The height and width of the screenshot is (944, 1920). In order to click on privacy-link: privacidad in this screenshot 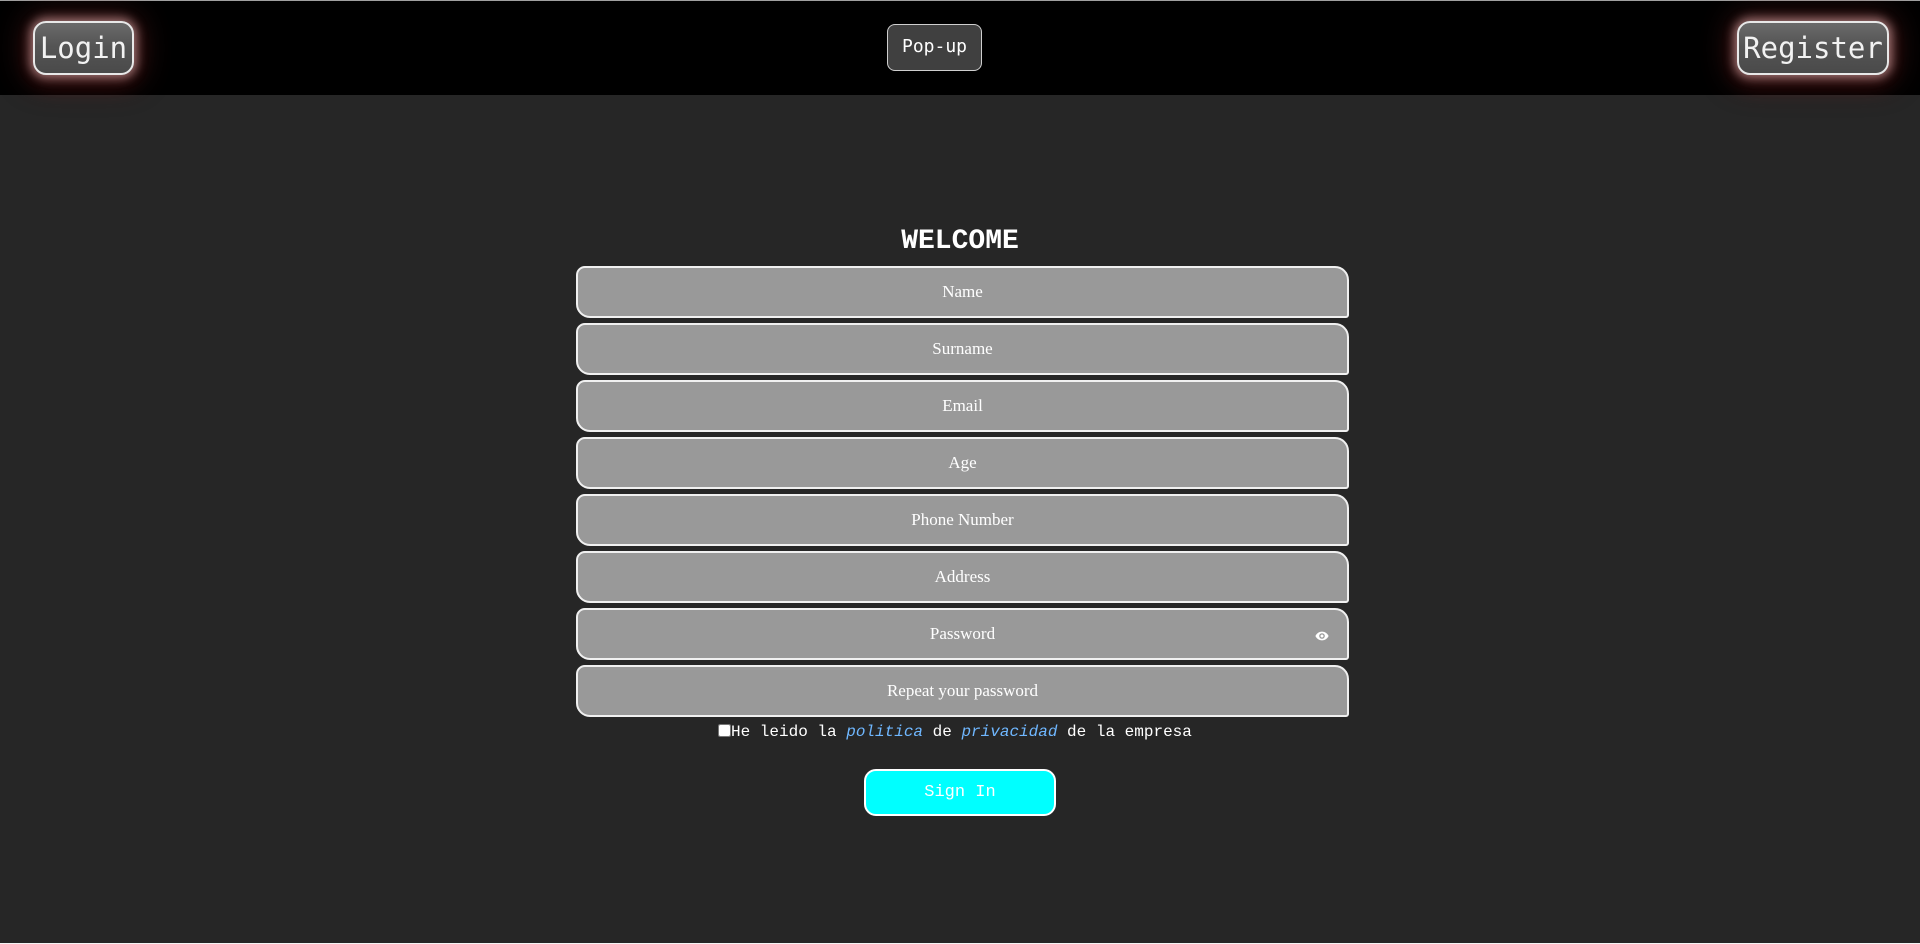, I will do `click(1009, 732)`.